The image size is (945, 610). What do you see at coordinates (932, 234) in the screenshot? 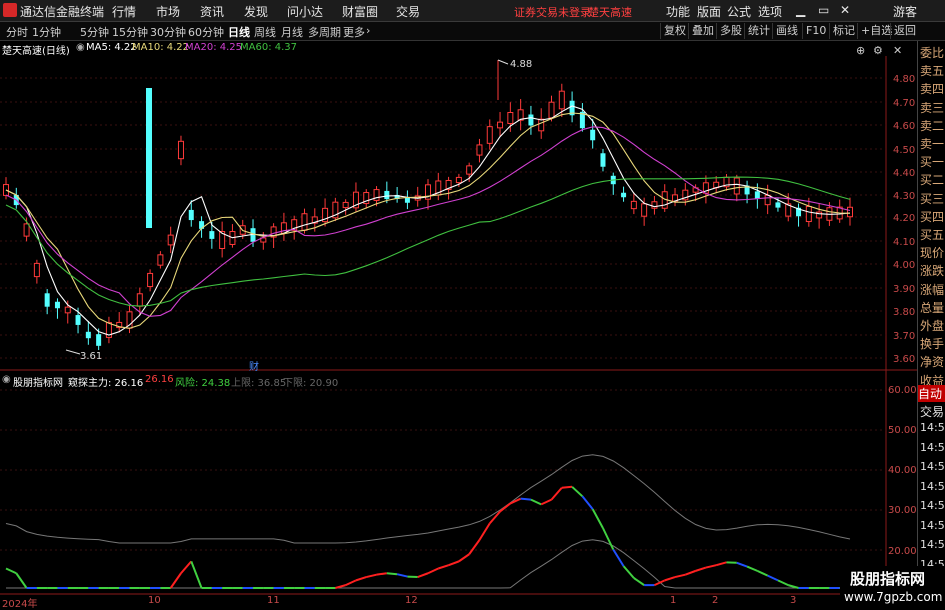
I see `quote-label: 买五` at bounding box center [932, 234].